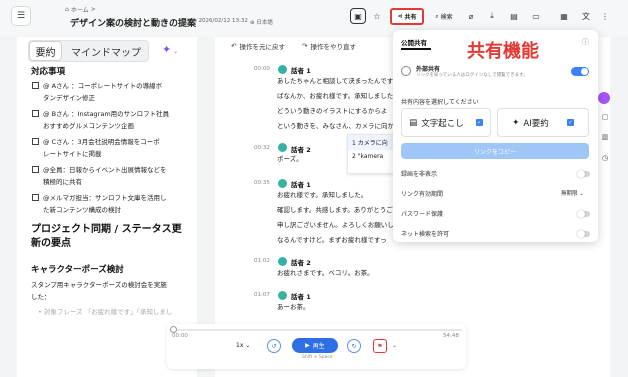 The image size is (628, 377). What do you see at coordinates (48, 72) in the screenshot?
I see `section-todo-heading: 対応事項` at bounding box center [48, 72].